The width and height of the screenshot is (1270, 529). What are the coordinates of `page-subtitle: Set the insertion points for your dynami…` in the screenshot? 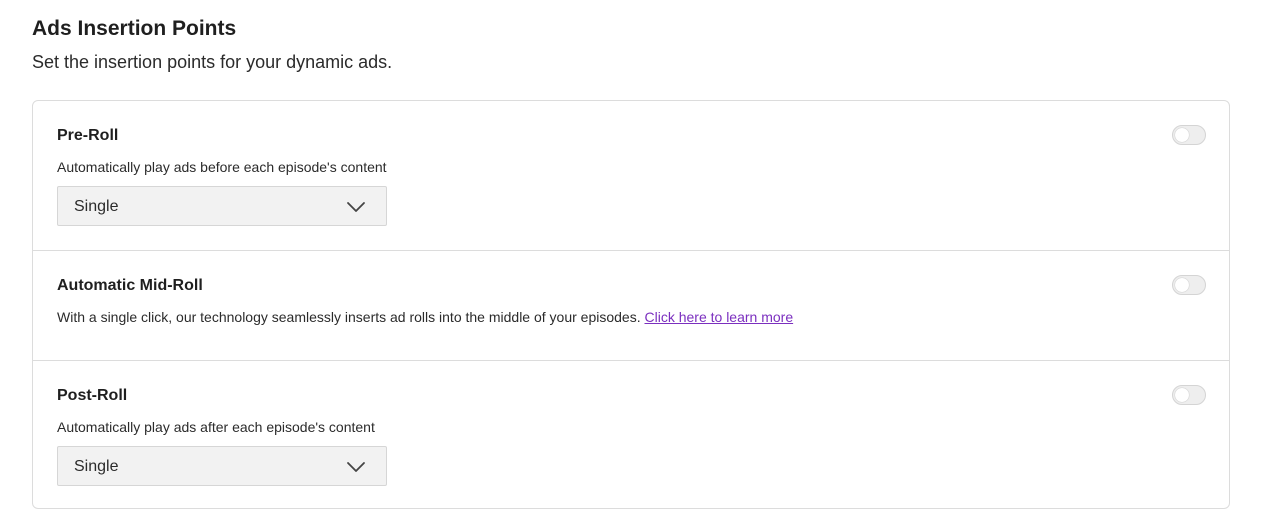 It's located at (212, 62).